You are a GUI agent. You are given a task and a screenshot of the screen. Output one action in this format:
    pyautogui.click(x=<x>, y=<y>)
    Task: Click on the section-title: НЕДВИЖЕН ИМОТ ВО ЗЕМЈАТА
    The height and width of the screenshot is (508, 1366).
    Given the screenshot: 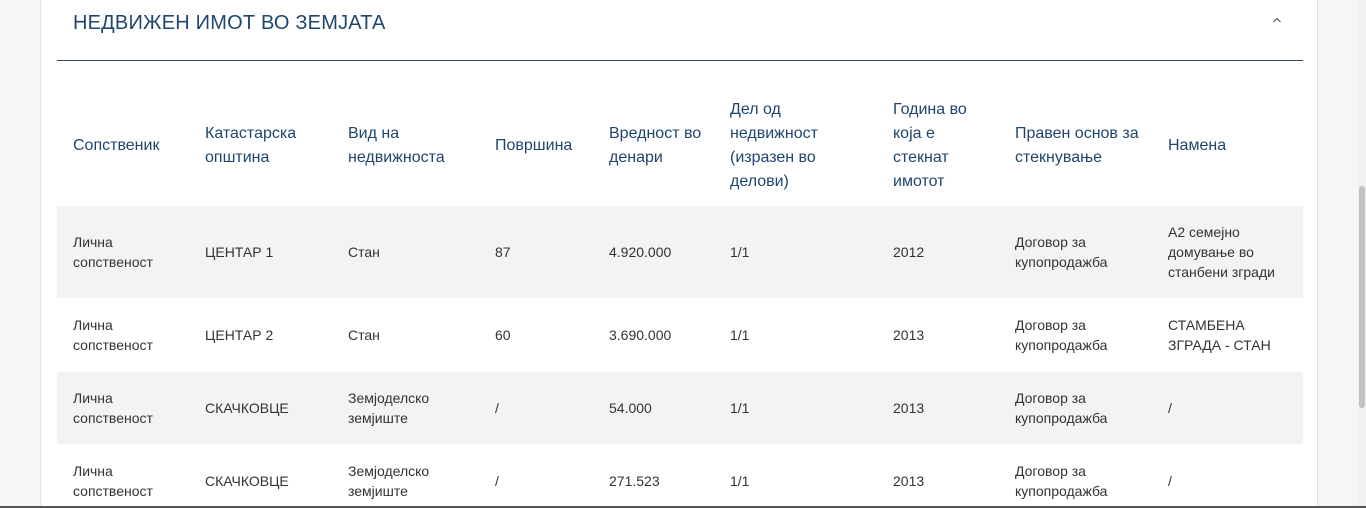 What is the action you would take?
    pyautogui.click(x=229, y=23)
    